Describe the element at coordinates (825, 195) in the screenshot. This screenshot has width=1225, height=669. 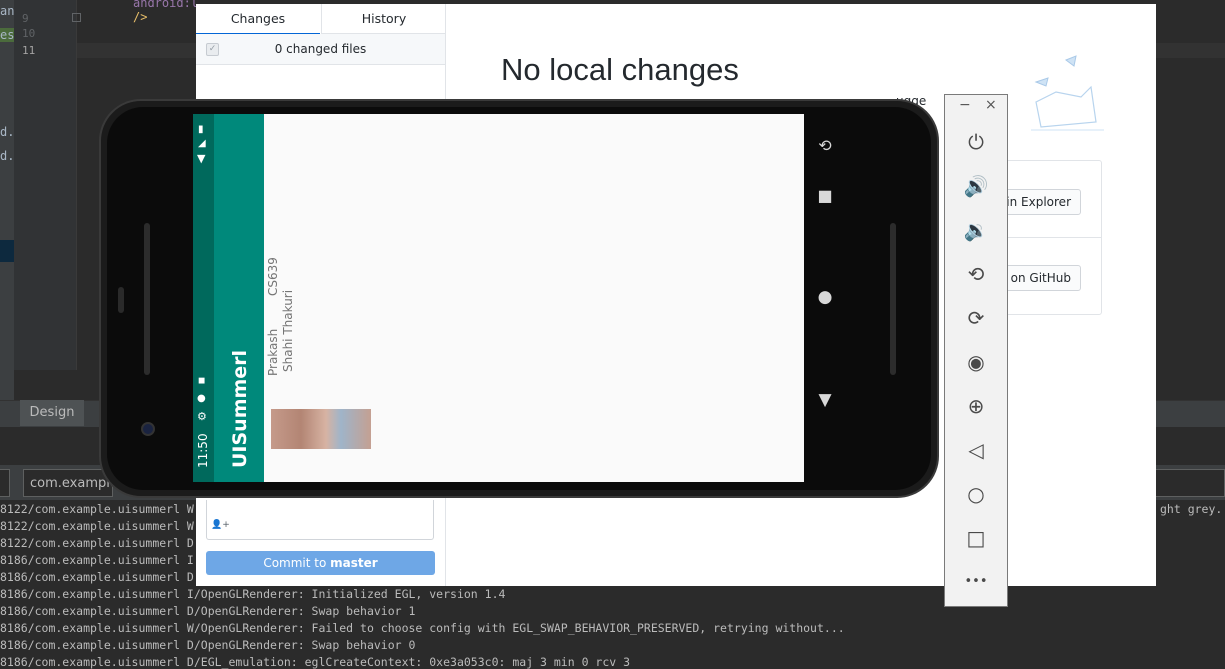
I see `recents-nav-icon: ■` at that location.